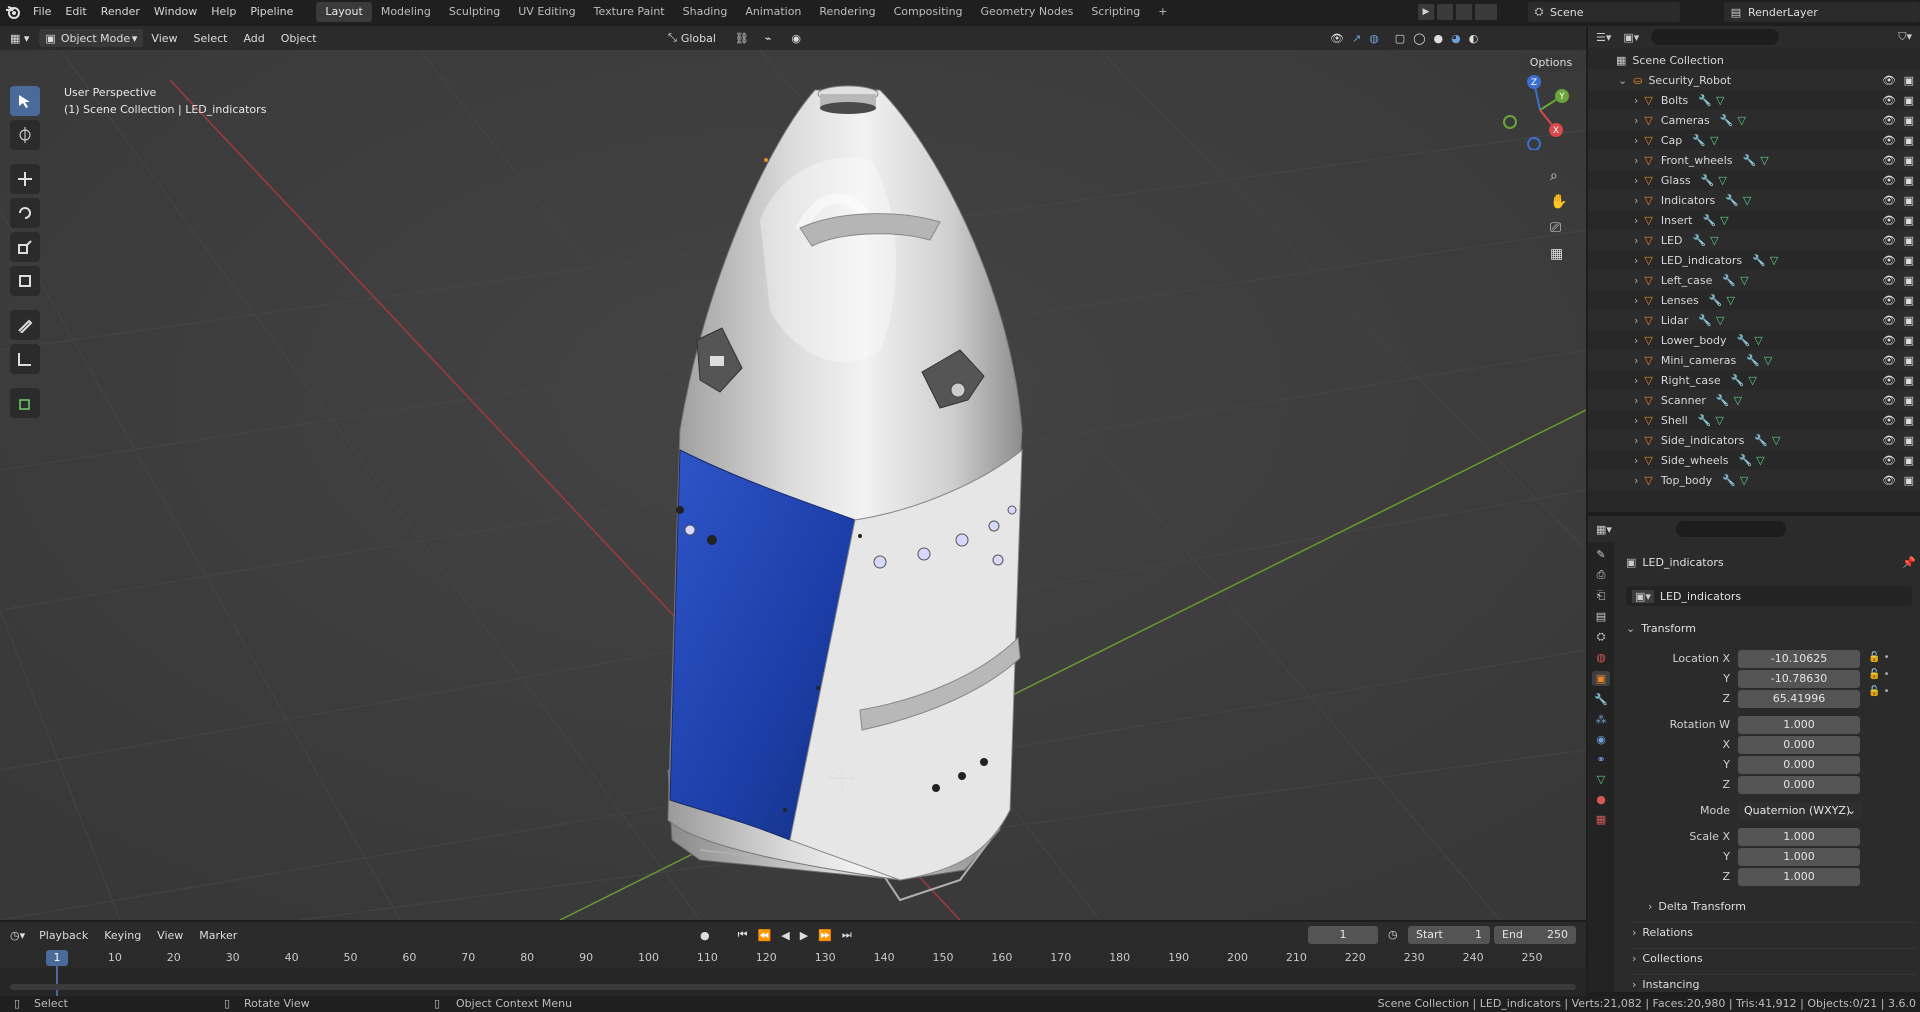 The height and width of the screenshot is (1012, 1920). What do you see at coordinates (1799, 765) in the screenshot?
I see `rotation-y-field: 0.000` at bounding box center [1799, 765].